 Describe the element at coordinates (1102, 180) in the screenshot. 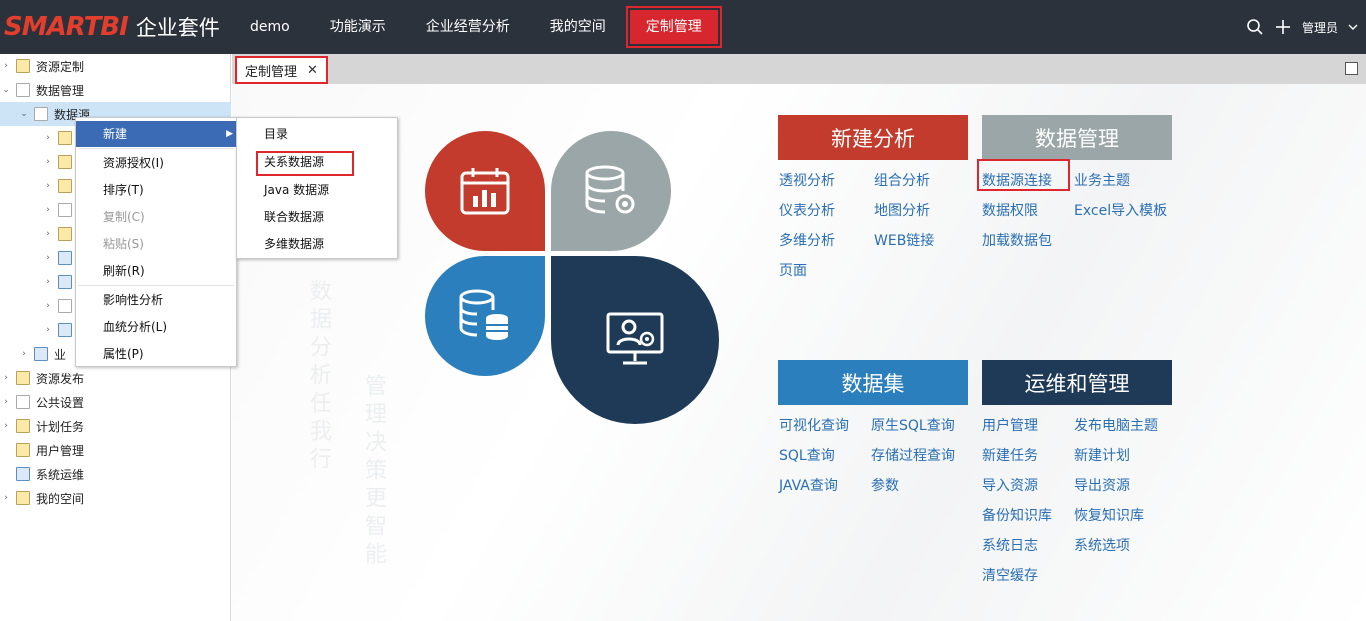

I see `link-business-theme: 业务主题` at that location.